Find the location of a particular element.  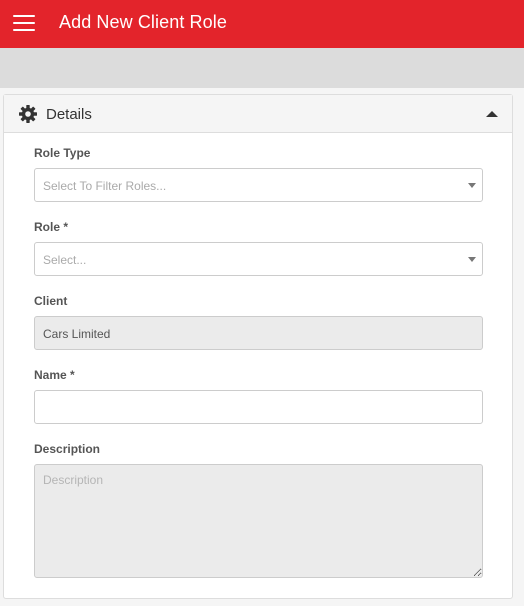

client-value: Cars Limited is located at coordinates (77, 334).